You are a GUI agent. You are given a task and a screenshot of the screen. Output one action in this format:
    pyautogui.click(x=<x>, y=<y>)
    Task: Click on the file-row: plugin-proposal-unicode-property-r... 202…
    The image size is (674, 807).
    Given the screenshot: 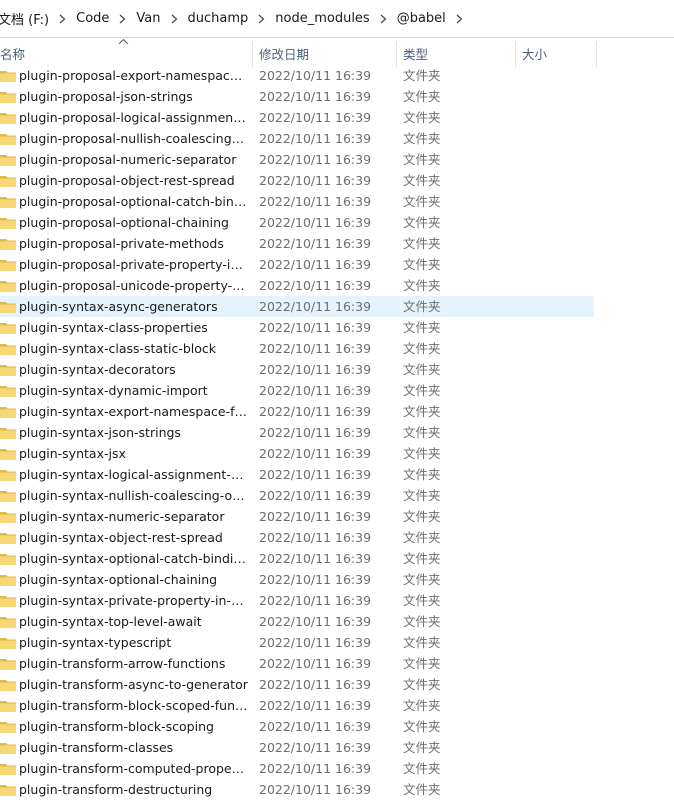 What is the action you would take?
    pyautogui.click(x=297, y=285)
    